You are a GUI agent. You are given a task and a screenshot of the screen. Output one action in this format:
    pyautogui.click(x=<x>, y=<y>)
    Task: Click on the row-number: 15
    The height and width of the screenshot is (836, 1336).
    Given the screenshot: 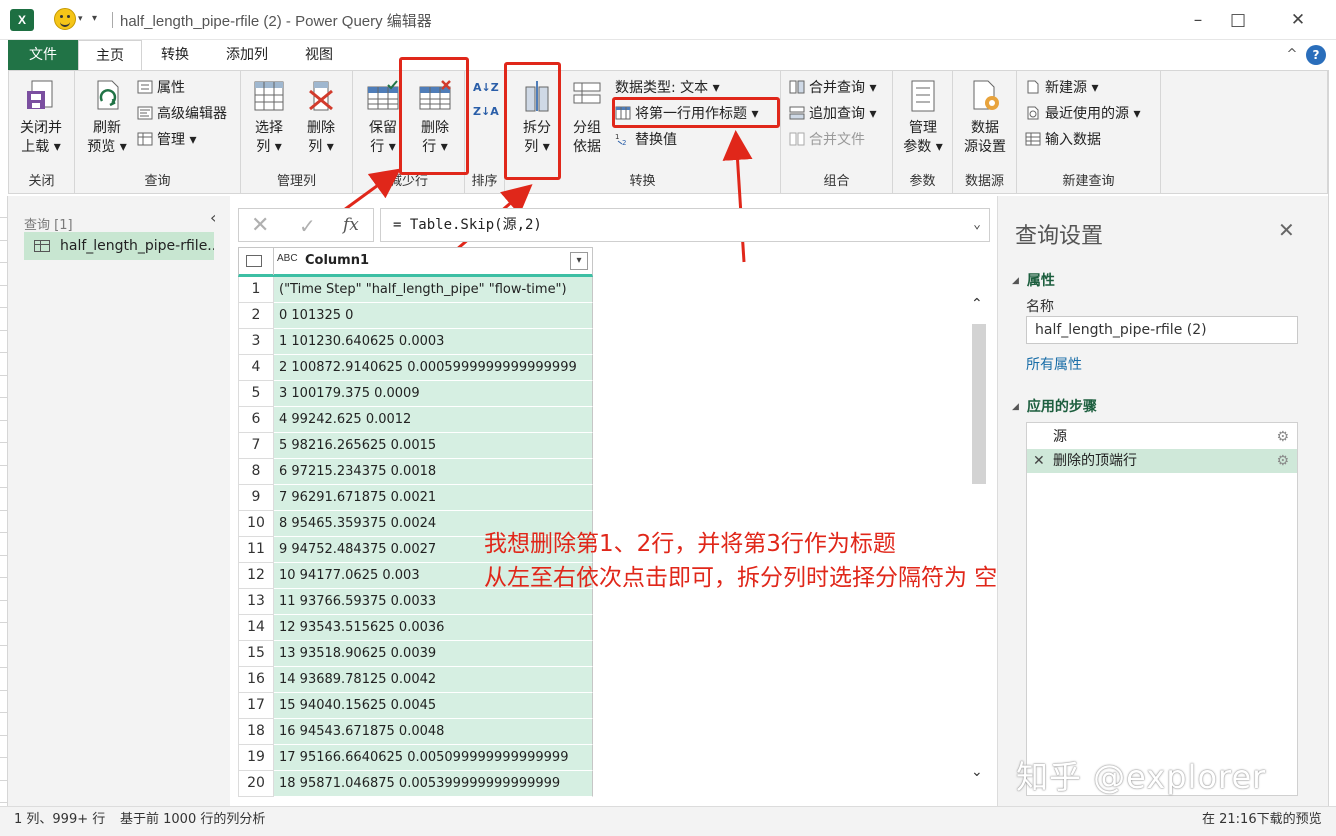 What is the action you would take?
    pyautogui.click(x=256, y=654)
    